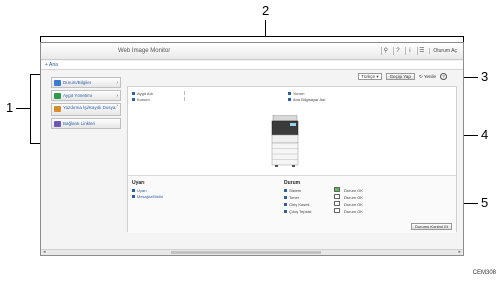  What do you see at coordinates (294, 197) in the screenshot?
I see `status-label: Toner` at bounding box center [294, 197].